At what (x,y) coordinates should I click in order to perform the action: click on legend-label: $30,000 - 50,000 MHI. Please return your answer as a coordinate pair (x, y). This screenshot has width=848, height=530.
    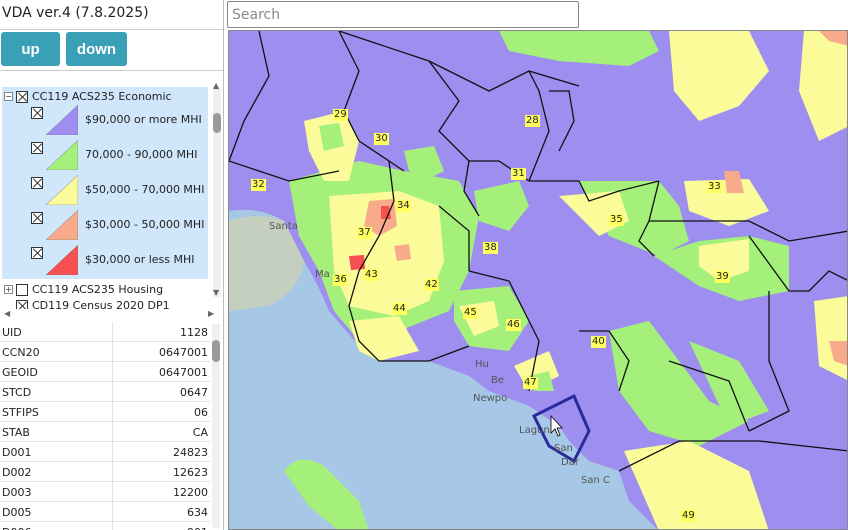
    Looking at the image, I should click on (145, 224).